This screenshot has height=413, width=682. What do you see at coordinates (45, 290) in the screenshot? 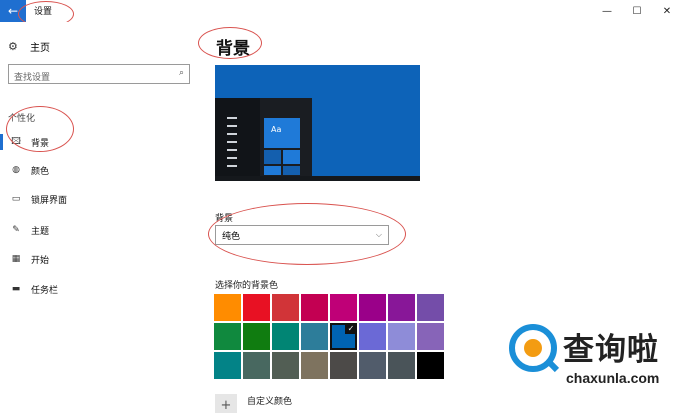
I see `sidebar-item-label: 任务栏` at bounding box center [45, 290].